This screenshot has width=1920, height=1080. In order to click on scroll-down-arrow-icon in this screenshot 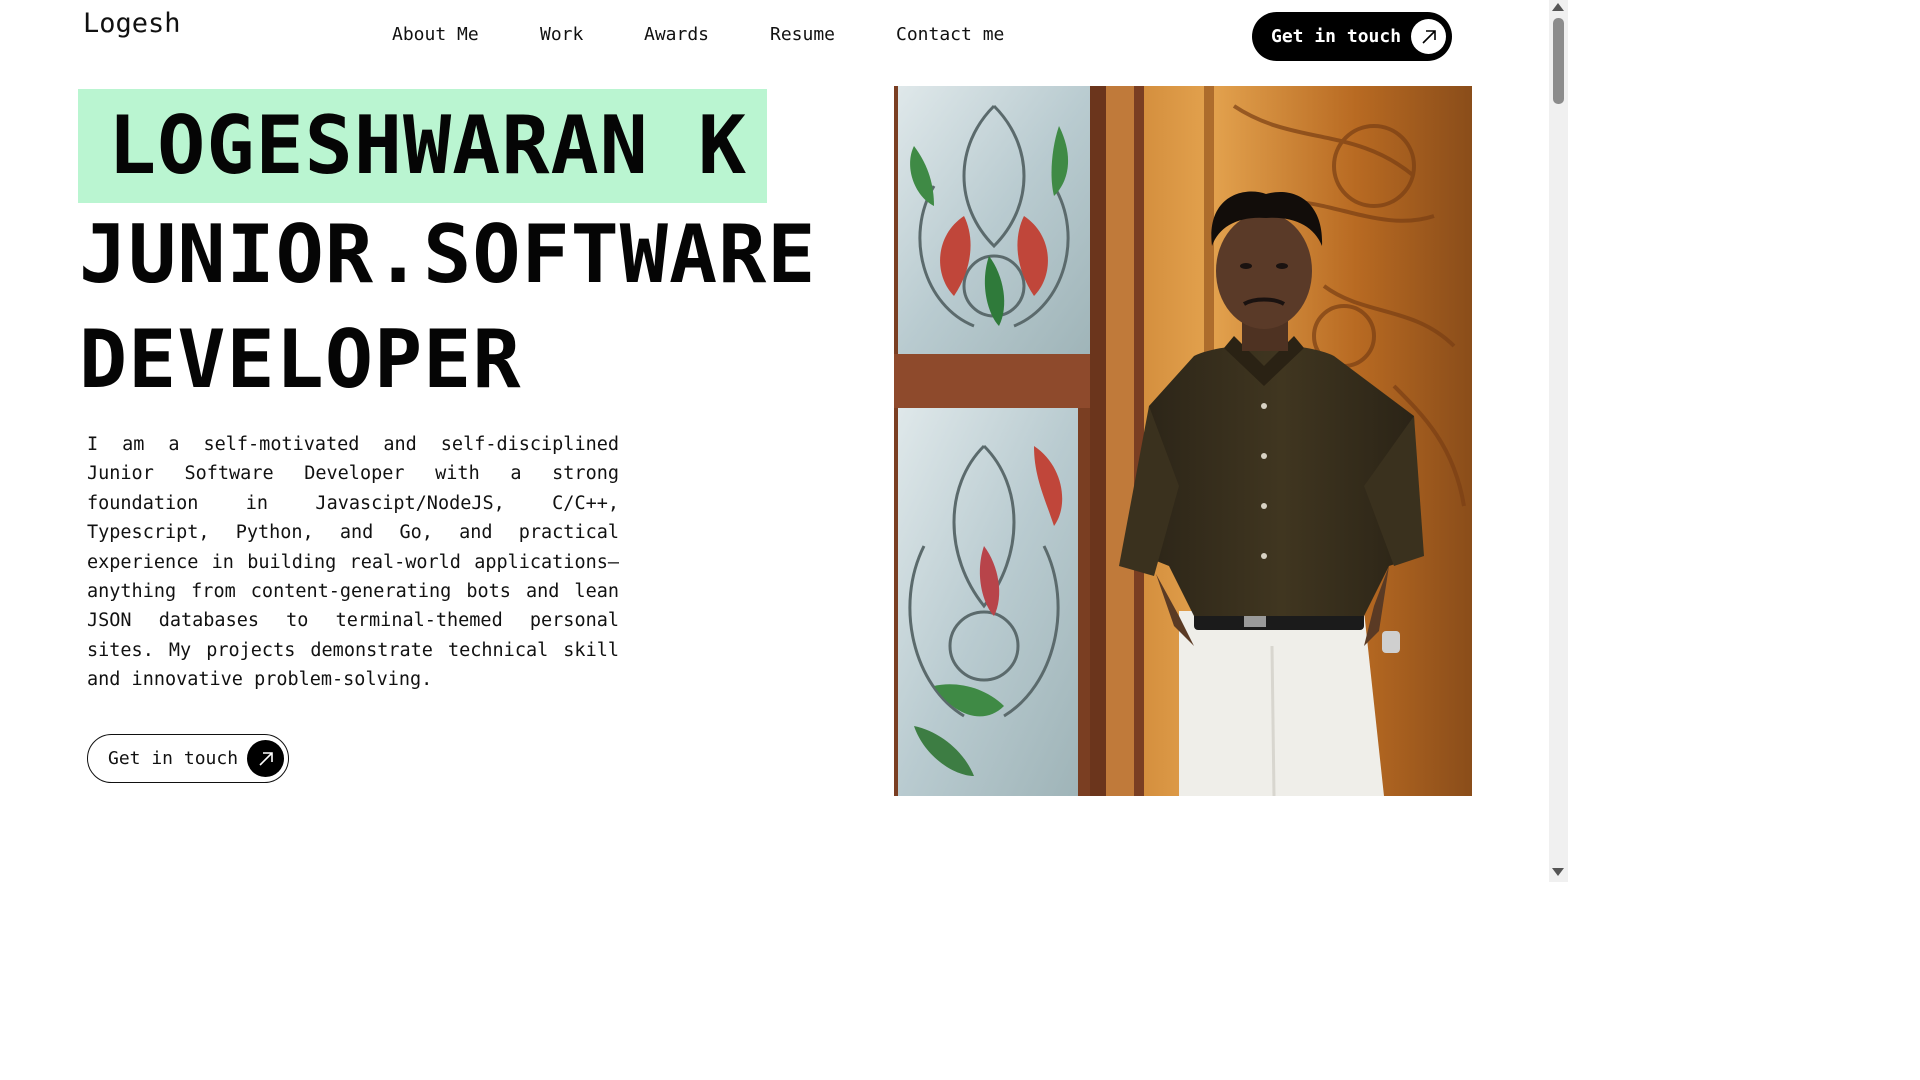, I will do `click(1558, 872)`.